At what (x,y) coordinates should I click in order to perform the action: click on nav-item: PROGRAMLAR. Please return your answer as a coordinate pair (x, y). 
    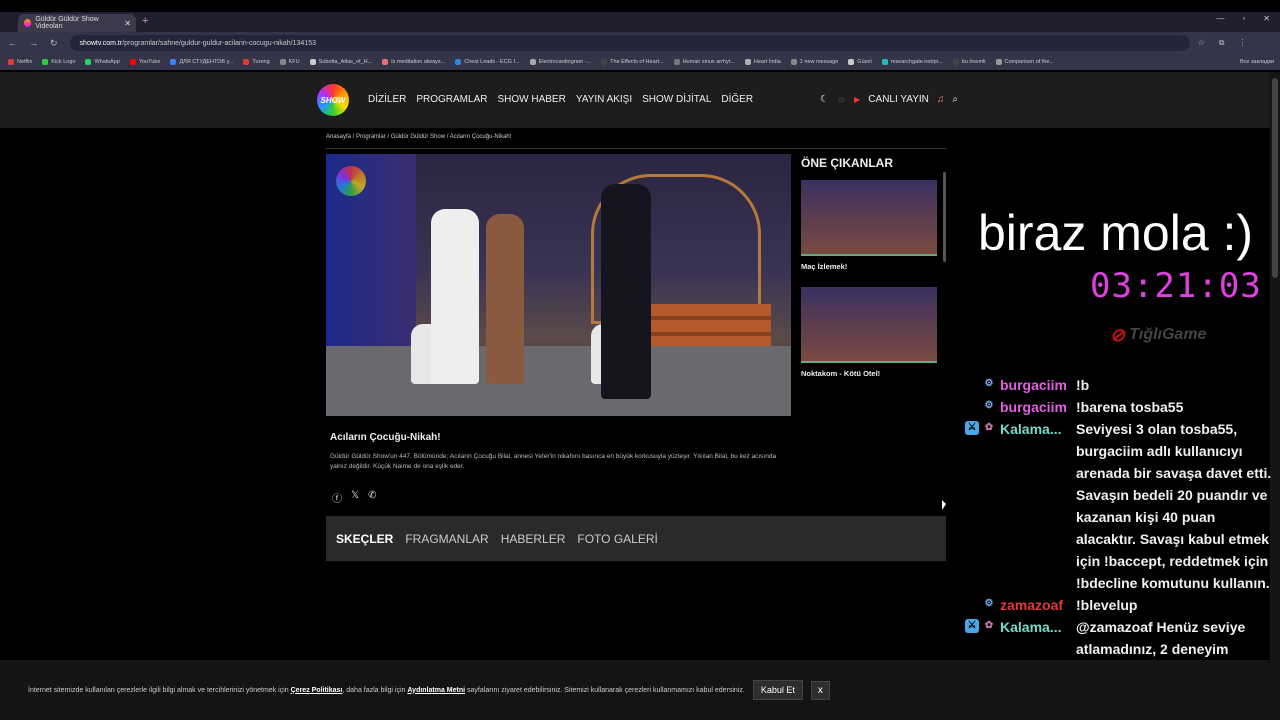
    Looking at the image, I should click on (451, 99).